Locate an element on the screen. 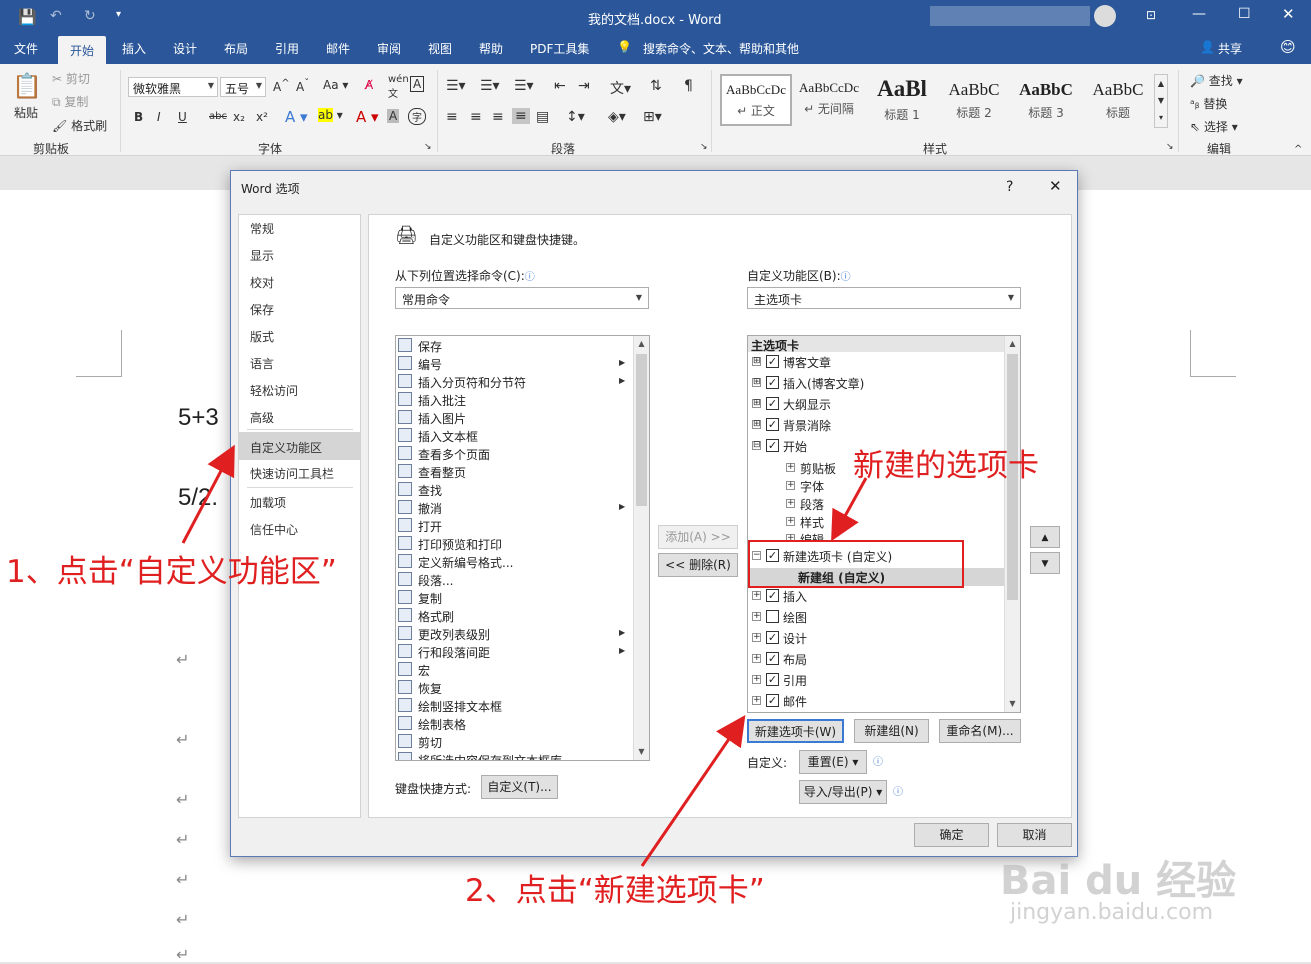 The height and width of the screenshot is (964, 1311). close-dialog-button: ✕ is located at coordinates (1055, 186).